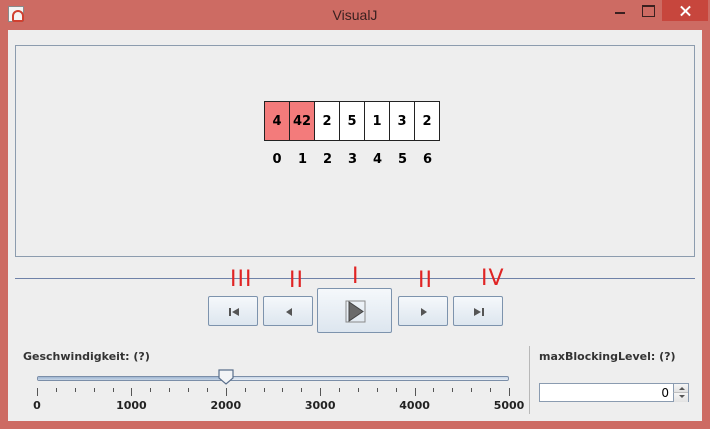 This screenshot has height=429, width=710. What do you see at coordinates (685, 10) in the screenshot?
I see `close-button` at bounding box center [685, 10].